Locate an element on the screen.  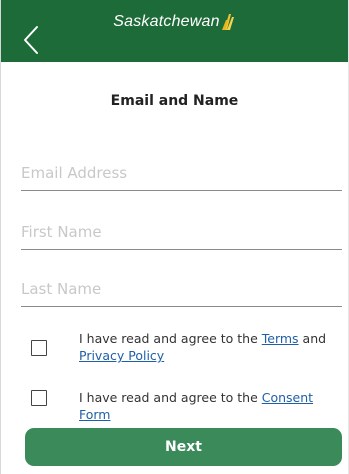
terms-conjunction-text: and is located at coordinates (312, 338).